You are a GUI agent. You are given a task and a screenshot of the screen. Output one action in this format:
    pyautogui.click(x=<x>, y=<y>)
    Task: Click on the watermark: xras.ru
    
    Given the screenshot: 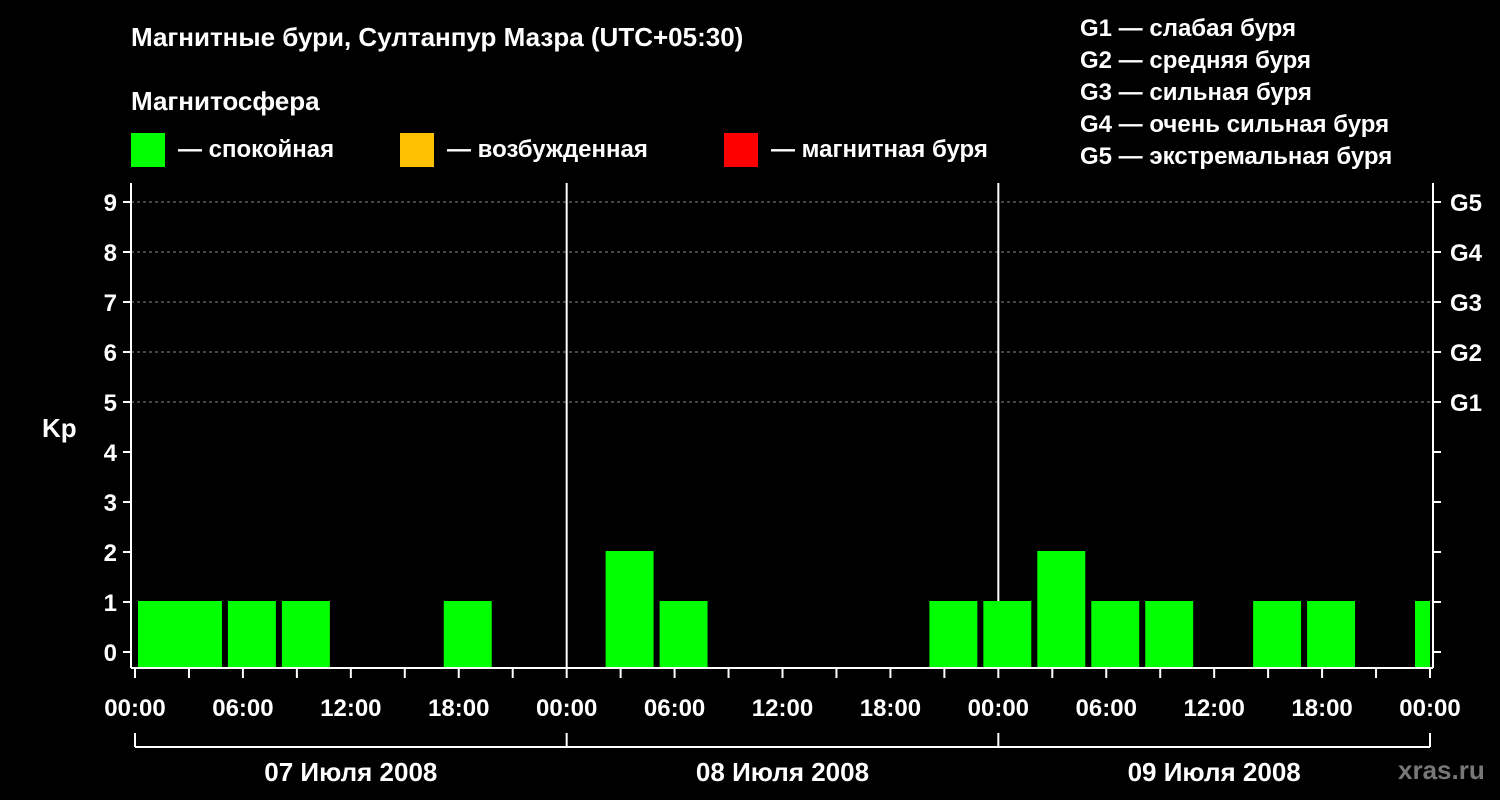 What is the action you would take?
    pyautogui.click(x=1441, y=770)
    